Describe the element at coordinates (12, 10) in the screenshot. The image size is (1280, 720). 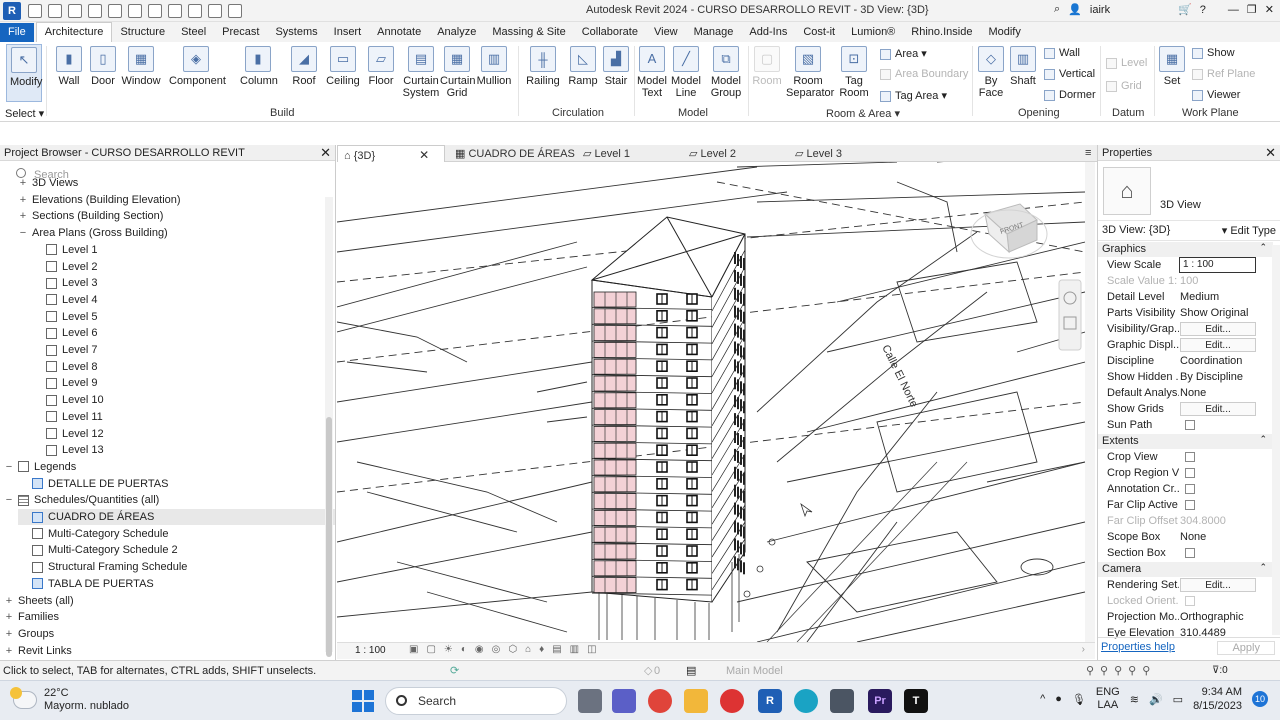
I see `revit-logo: R` at that location.